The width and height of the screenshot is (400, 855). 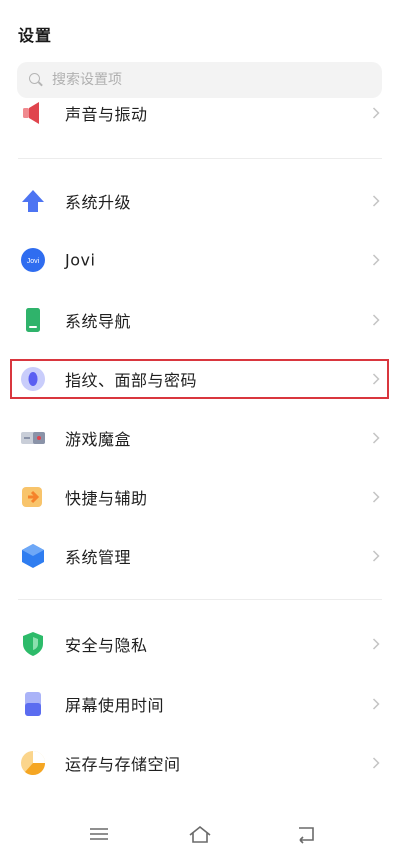 What do you see at coordinates (98, 557) in the screenshot?
I see `settings-item-label: 系统管理` at bounding box center [98, 557].